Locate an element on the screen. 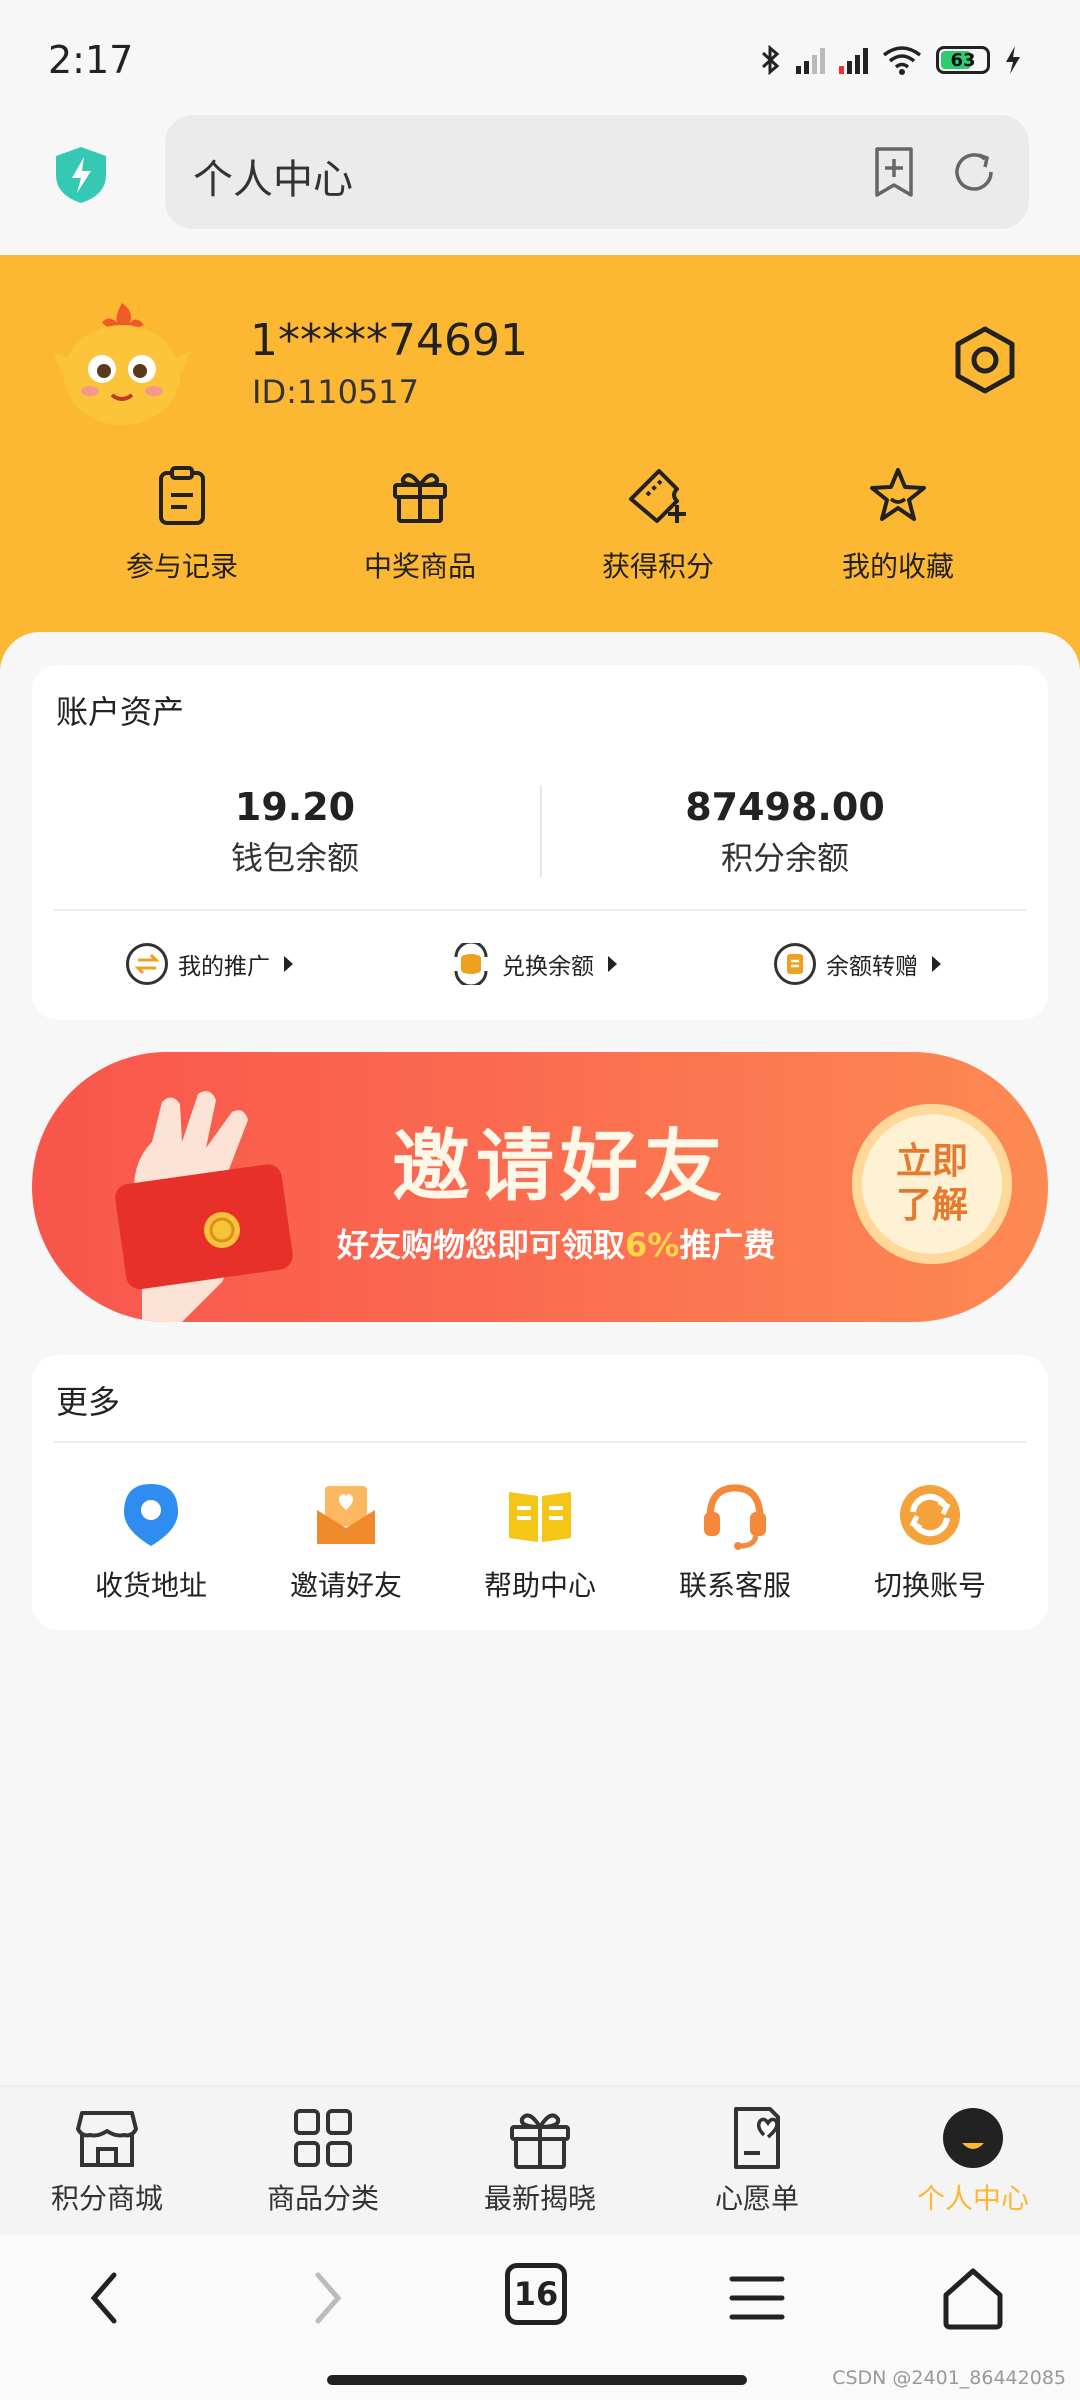 The width and height of the screenshot is (1080, 2400). clipboard-icon is located at coordinates (182, 495).